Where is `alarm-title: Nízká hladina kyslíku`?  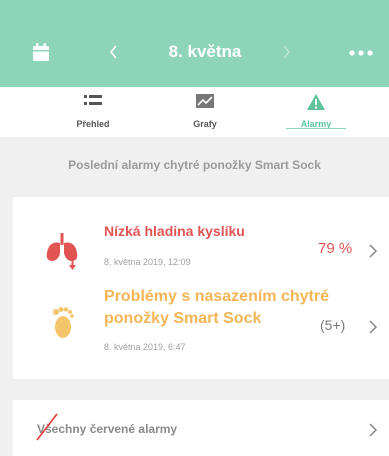 alarm-title: Nízká hladina kyslíku is located at coordinates (174, 231).